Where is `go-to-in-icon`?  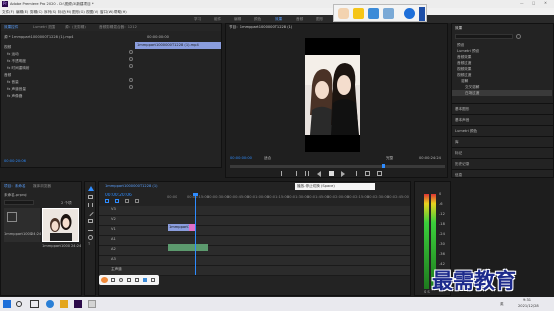 go-to-in-icon is located at coordinates (307, 173).